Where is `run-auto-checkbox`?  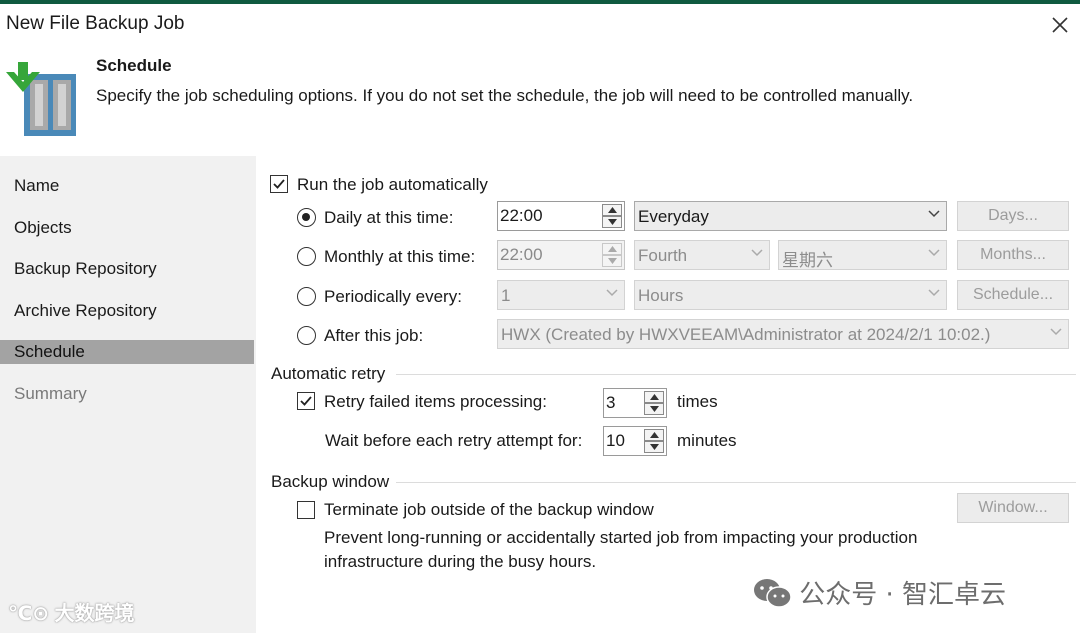 run-auto-checkbox is located at coordinates (279, 184).